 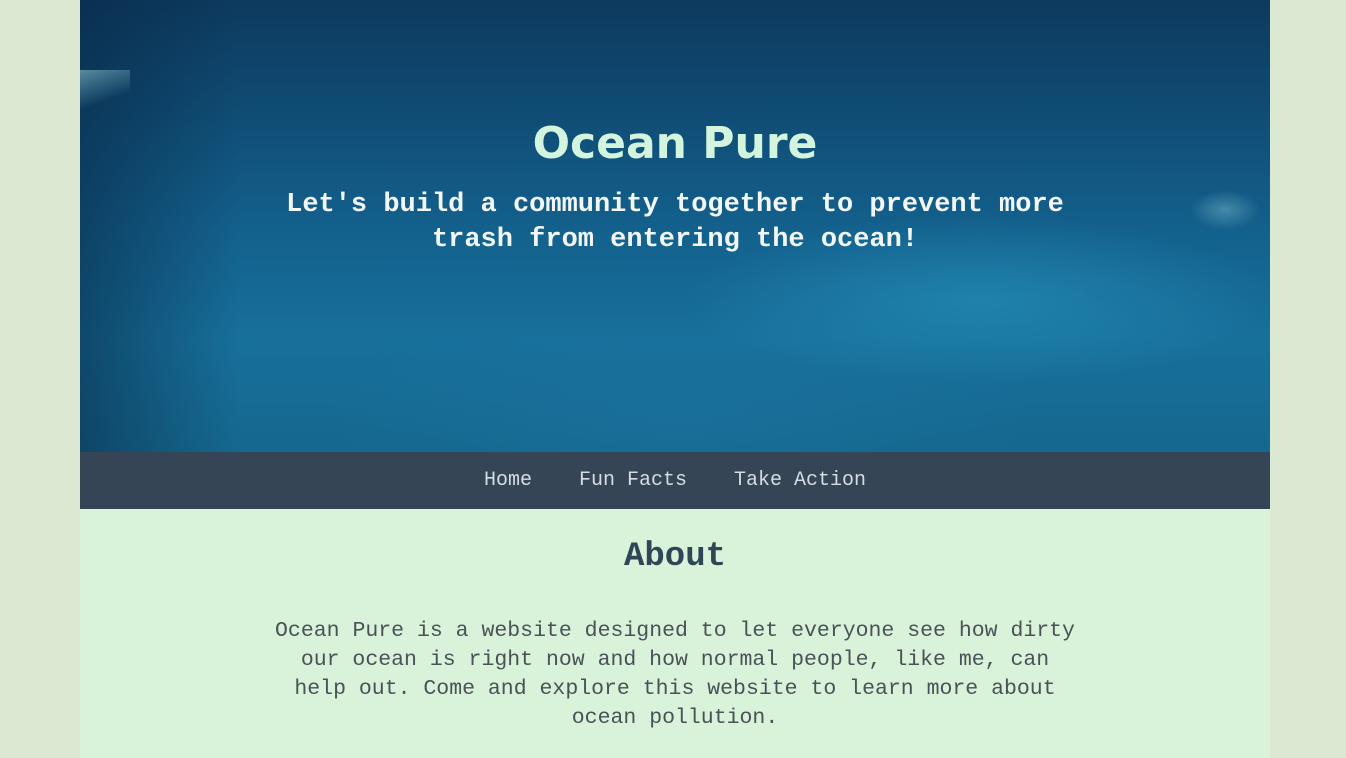 I want to click on about-heading: About, so click(x=675, y=557).